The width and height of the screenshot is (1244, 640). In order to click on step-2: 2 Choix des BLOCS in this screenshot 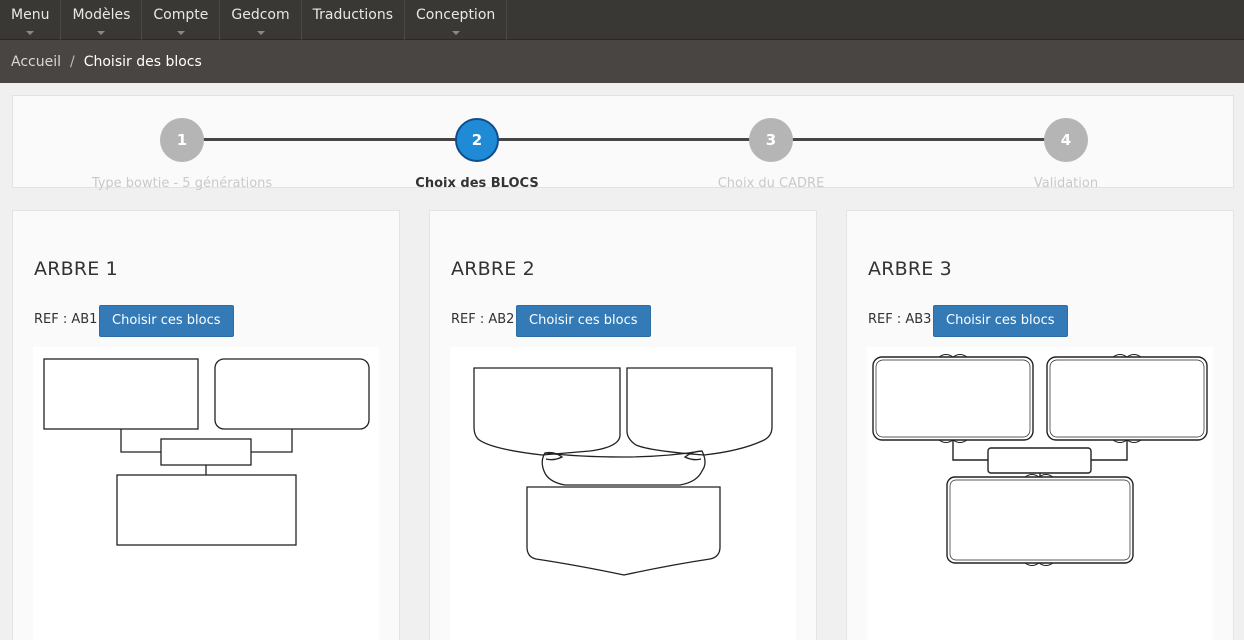, I will do `click(477, 154)`.